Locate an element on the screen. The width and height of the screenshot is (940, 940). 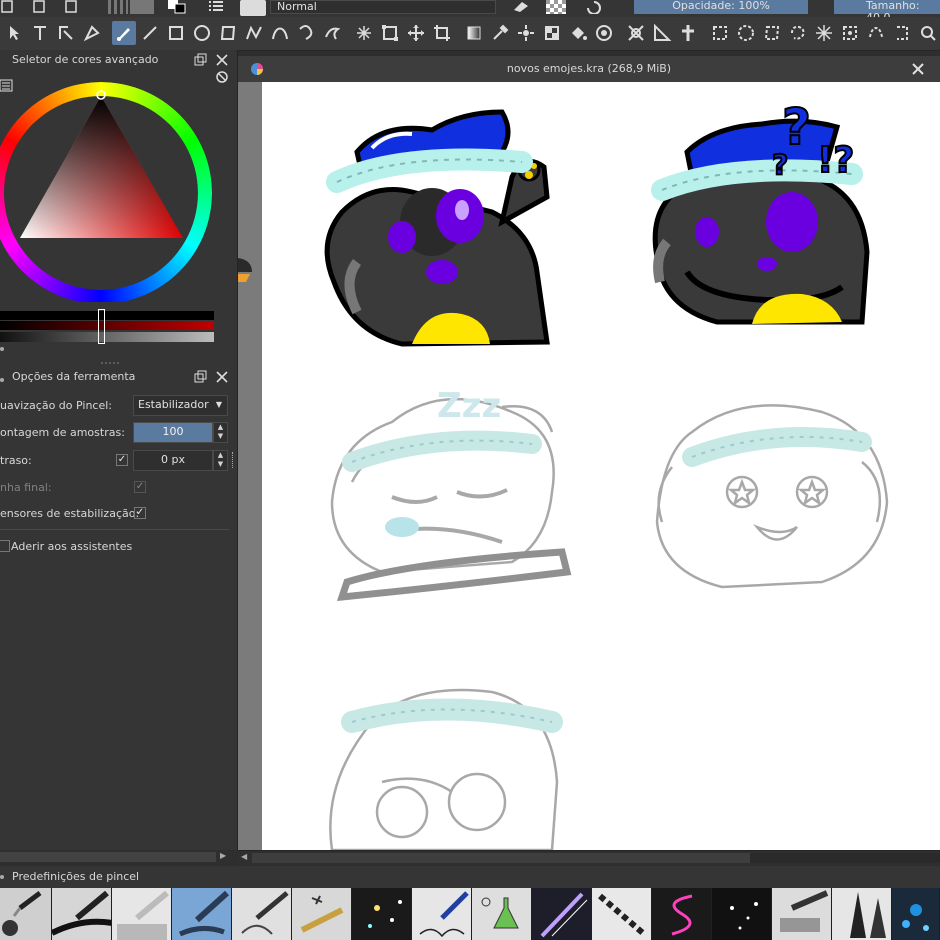
dock-scroll-thumb is located at coordinates (108, 857).